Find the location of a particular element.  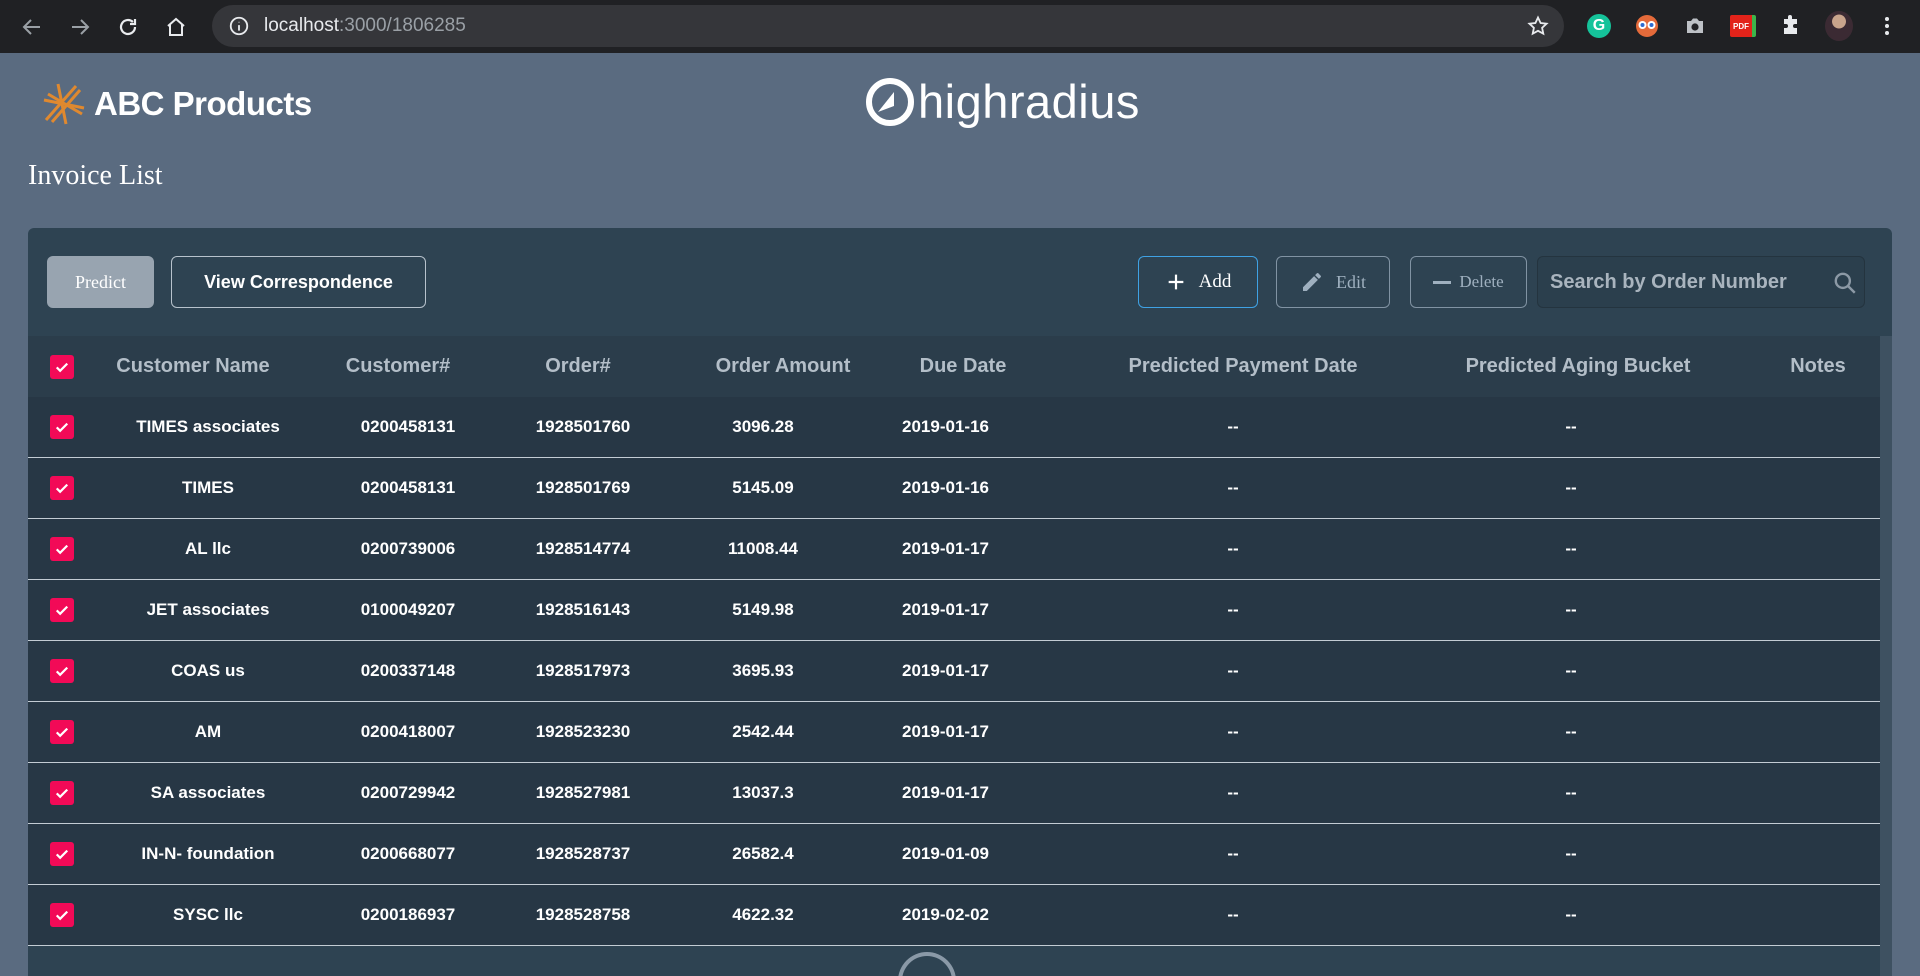

column-header-due-date: Due Date is located at coordinates (963, 366).